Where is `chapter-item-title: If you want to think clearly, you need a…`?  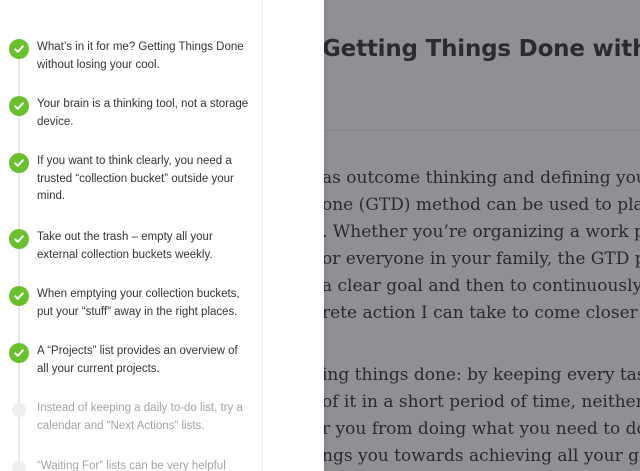 chapter-item-title: If you want to think clearly, you need a… is located at coordinates (135, 178).